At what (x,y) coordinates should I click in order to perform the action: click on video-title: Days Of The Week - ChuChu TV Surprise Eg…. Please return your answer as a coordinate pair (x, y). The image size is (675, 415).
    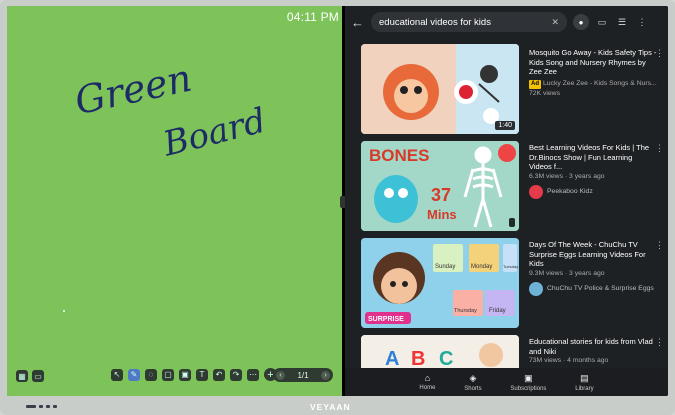
    Looking at the image, I should click on (593, 254).